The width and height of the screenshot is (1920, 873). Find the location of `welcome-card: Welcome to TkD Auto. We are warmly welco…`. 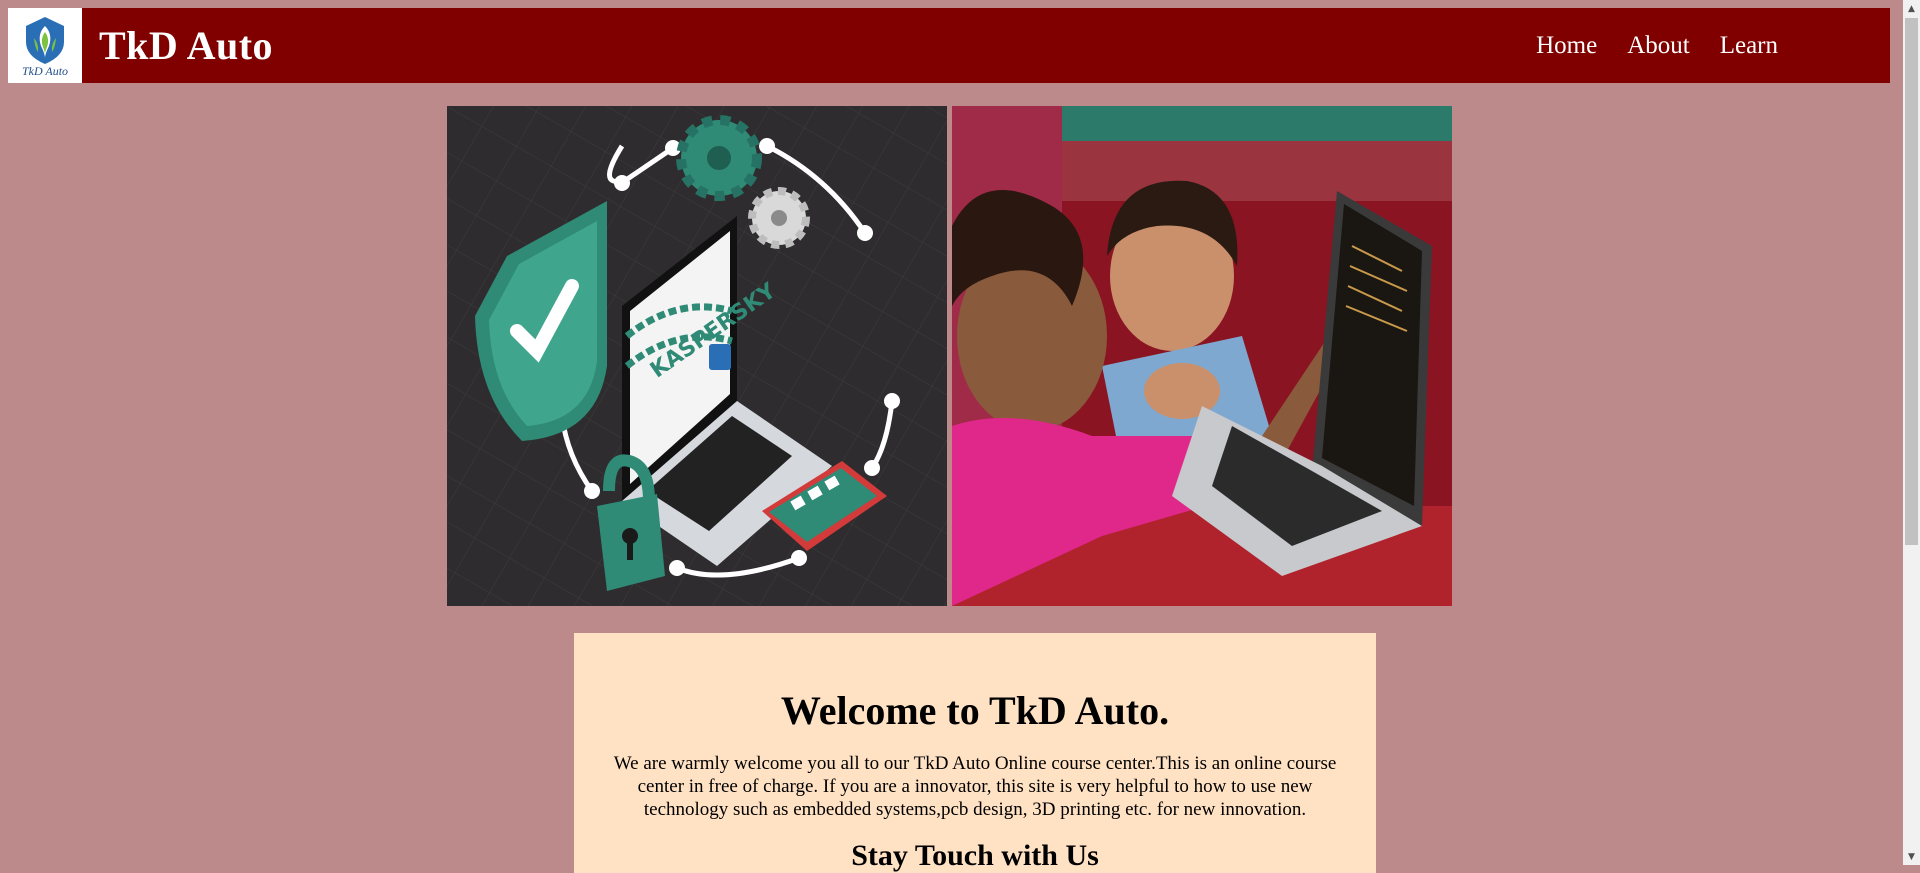

welcome-card: Welcome to TkD Auto. We are warmly welco… is located at coordinates (975, 753).